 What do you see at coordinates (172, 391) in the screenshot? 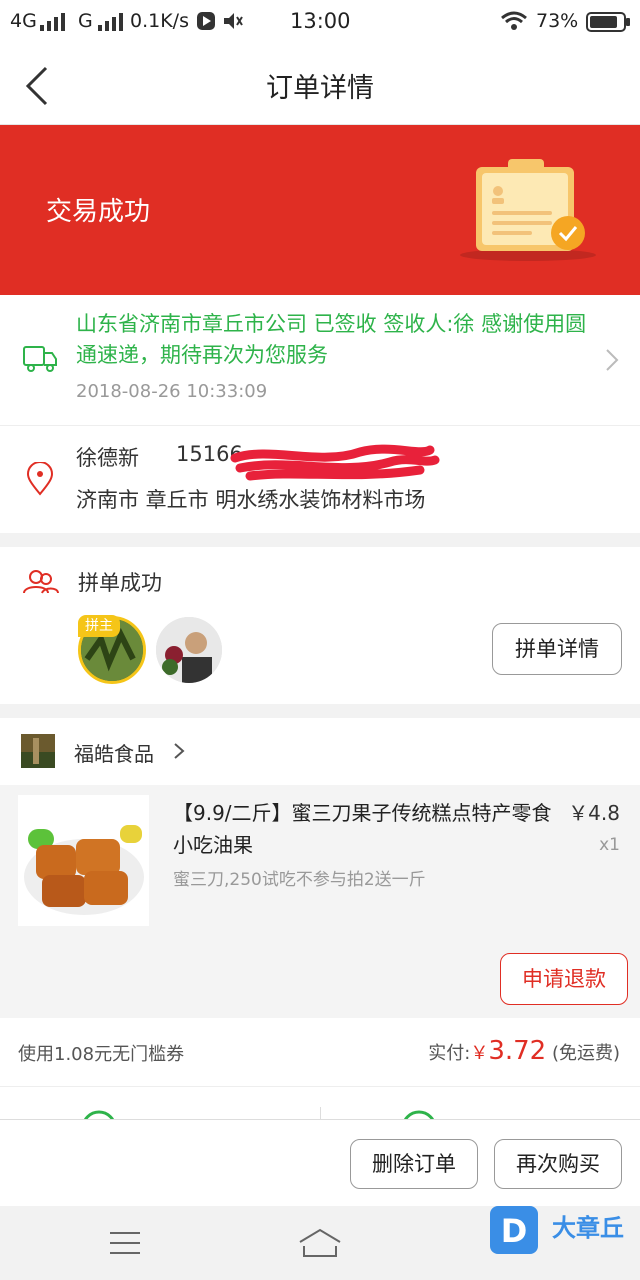
I see `logistics-time: 2018-08-26 10:33:09` at bounding box center [172, 391].